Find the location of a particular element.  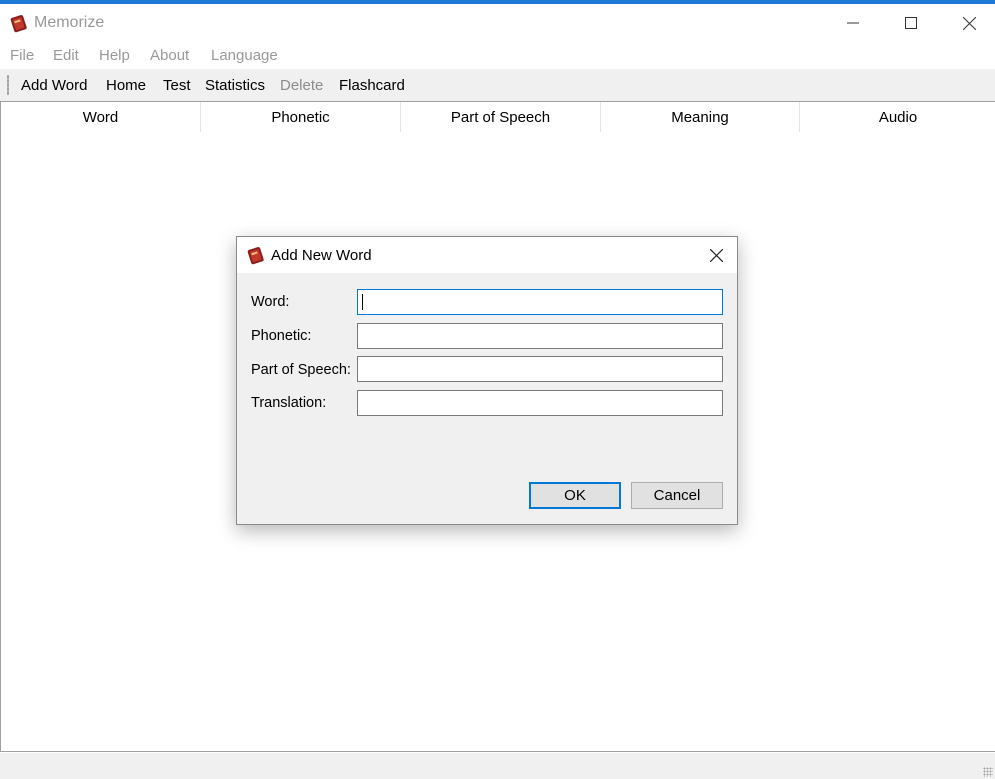

dialog-close-button is located at coordinates (716, 255).